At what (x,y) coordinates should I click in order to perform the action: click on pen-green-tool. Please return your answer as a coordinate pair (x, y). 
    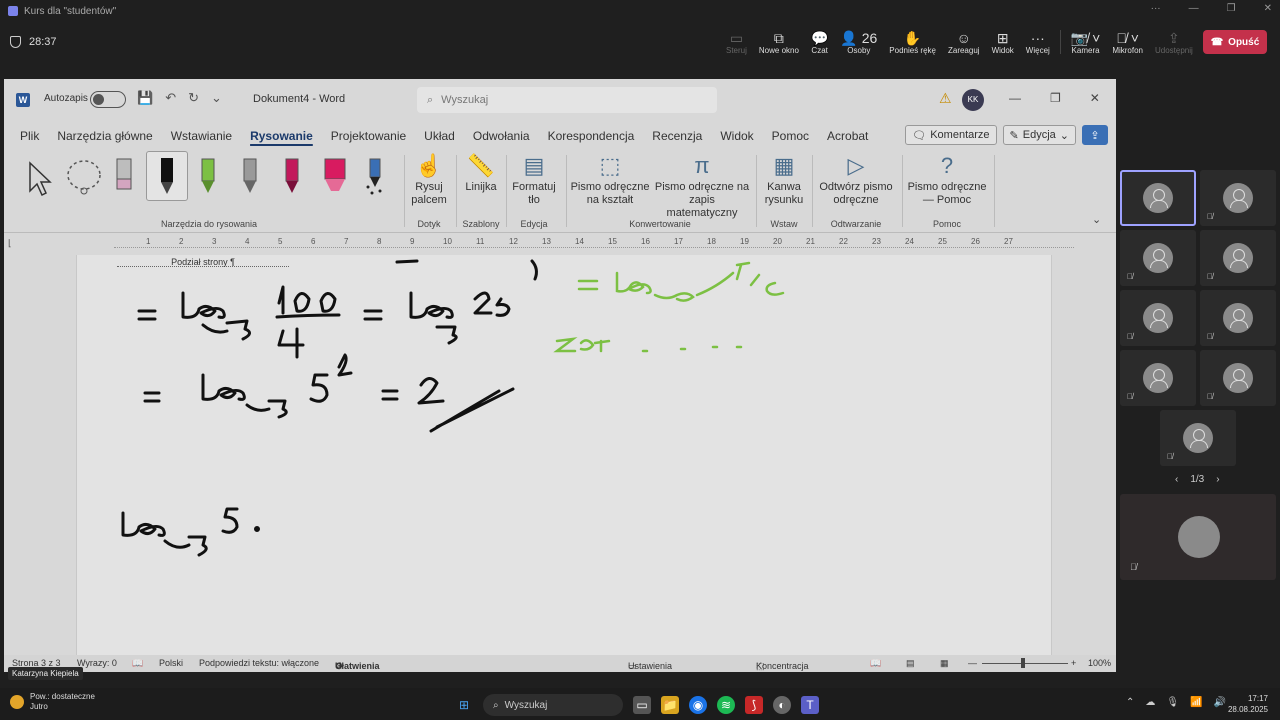
    Looking at the image, I should click on (208, 175).